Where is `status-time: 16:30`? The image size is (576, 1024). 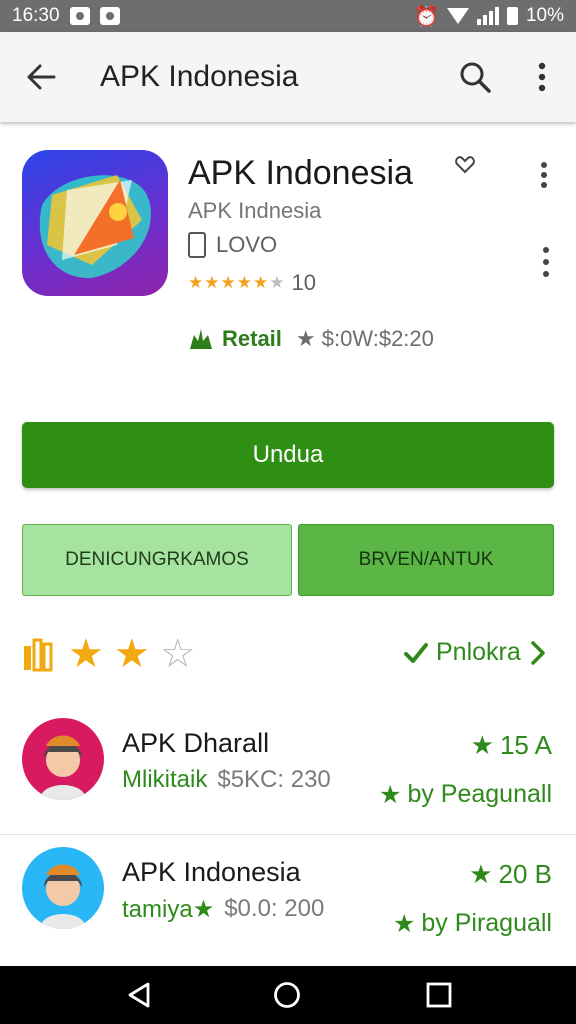
status-time: 16:30 is located at coordinates (36, 15).